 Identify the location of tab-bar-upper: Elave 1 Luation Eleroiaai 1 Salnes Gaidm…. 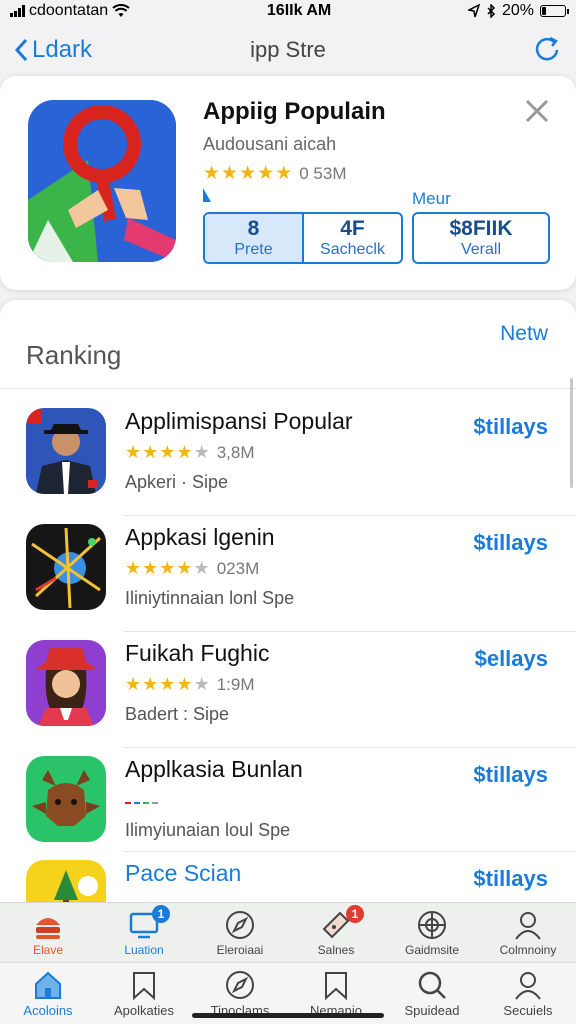
(288, 932).